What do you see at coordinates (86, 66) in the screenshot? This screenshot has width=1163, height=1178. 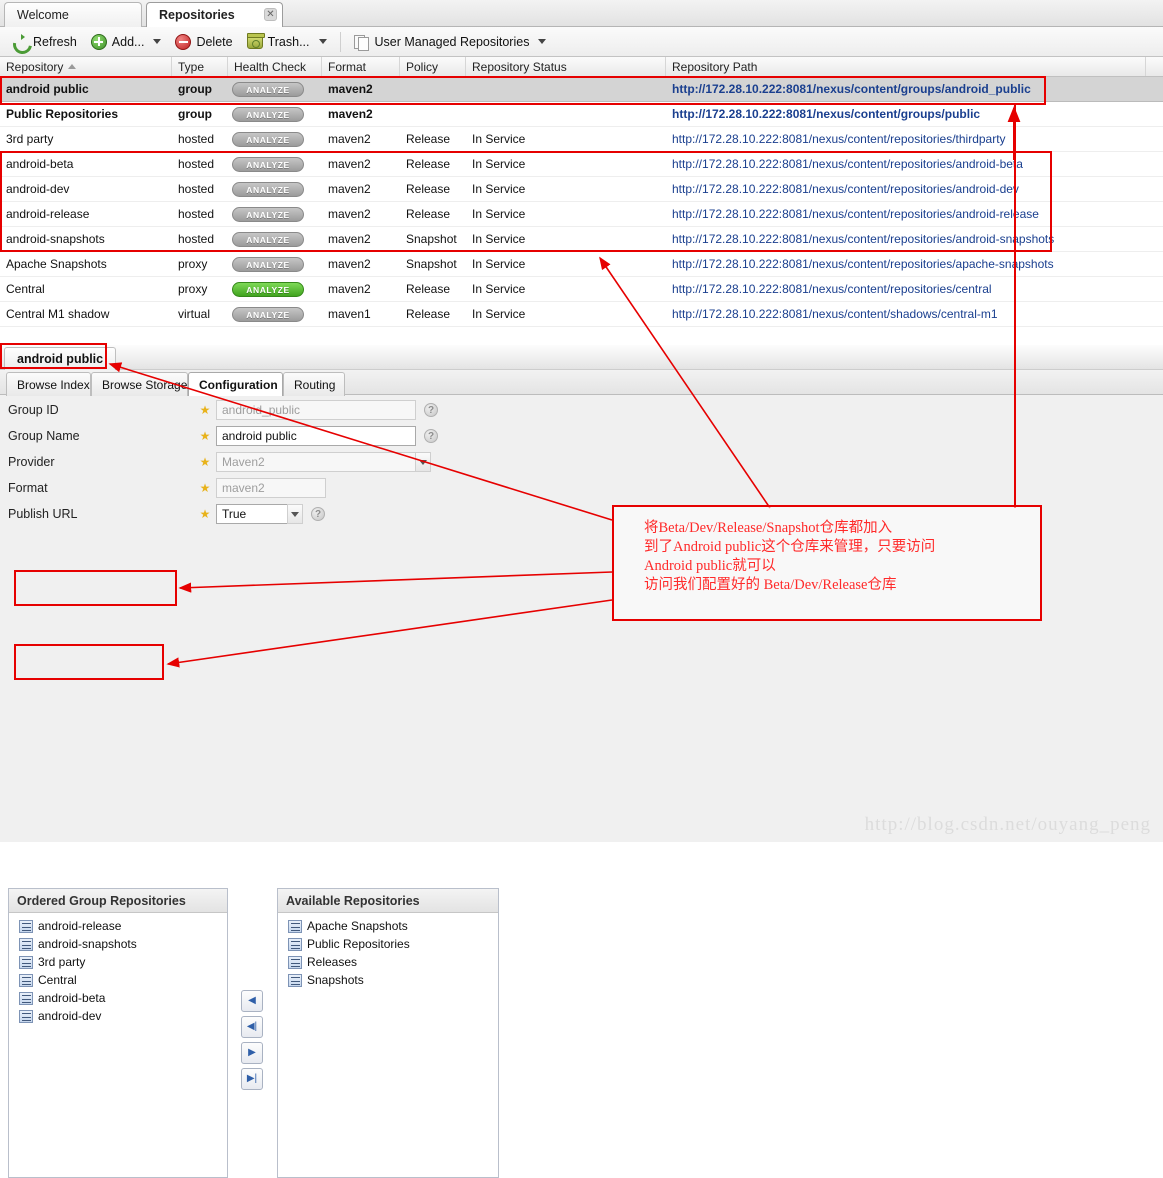 I see `column-header-repository: Repository` at bounding box center [86, 66].